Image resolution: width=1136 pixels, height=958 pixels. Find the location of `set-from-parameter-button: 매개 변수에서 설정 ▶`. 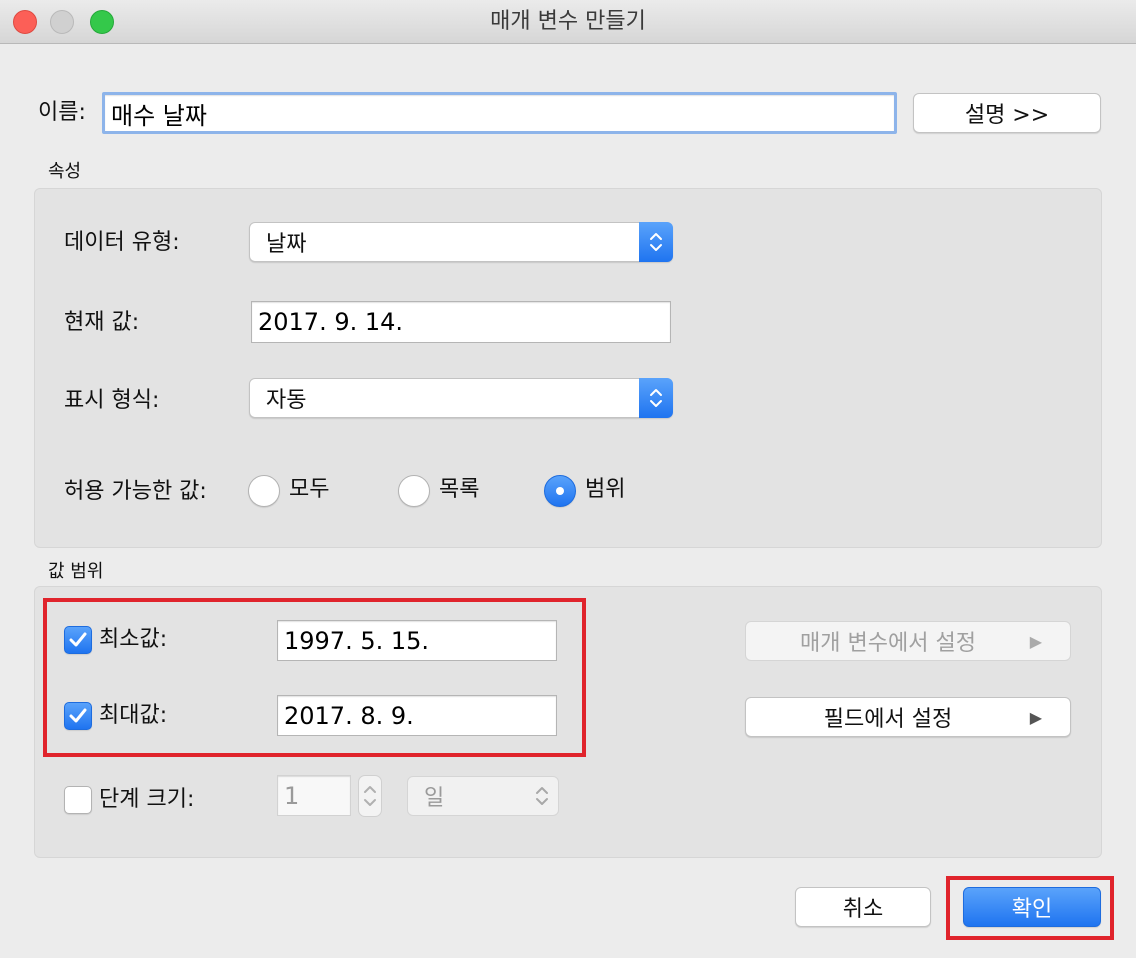

set-from-parameter-button: 매개 변수에서 설정 ▶ is located at coordinates (908, 641).